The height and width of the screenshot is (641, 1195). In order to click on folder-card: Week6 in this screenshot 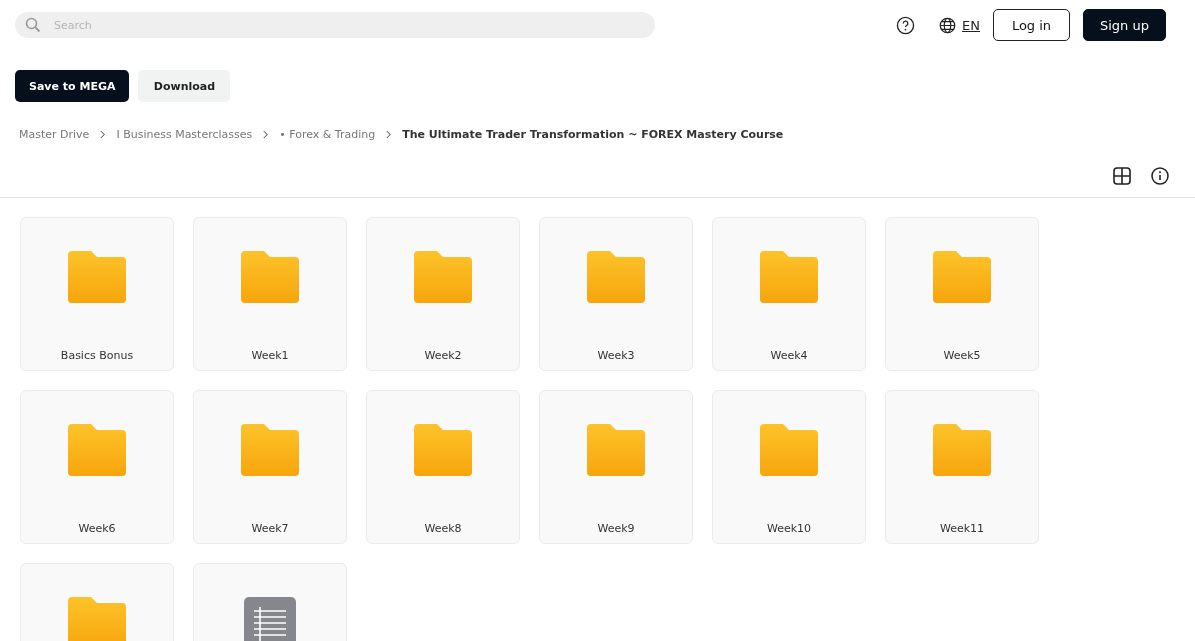, I will do `click(97, 467)`.